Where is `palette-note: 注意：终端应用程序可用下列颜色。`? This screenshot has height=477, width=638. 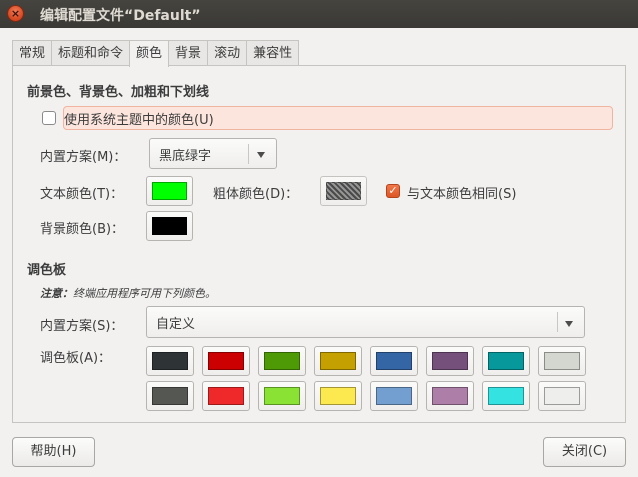 palette-note: 注意：终端应用程序可用下列颜色。 is located at coordinates (128, 293).